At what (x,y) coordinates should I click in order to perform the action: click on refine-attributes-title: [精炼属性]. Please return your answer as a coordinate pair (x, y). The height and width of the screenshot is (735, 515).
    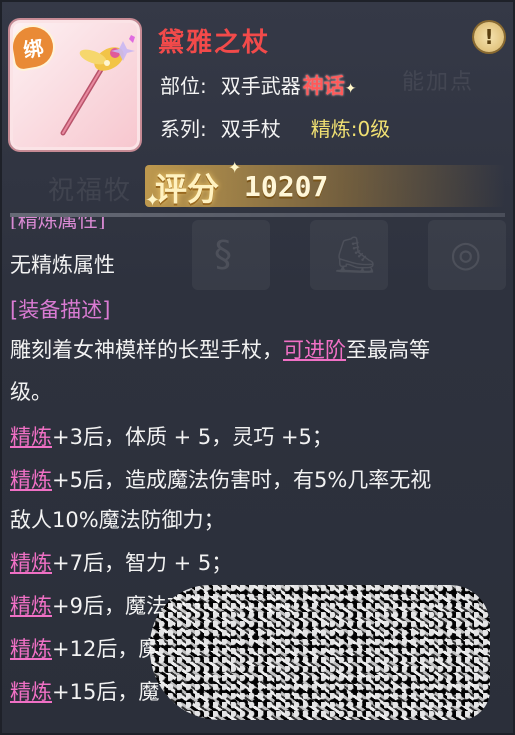
    Looking at the image, I should click on (58, 223).